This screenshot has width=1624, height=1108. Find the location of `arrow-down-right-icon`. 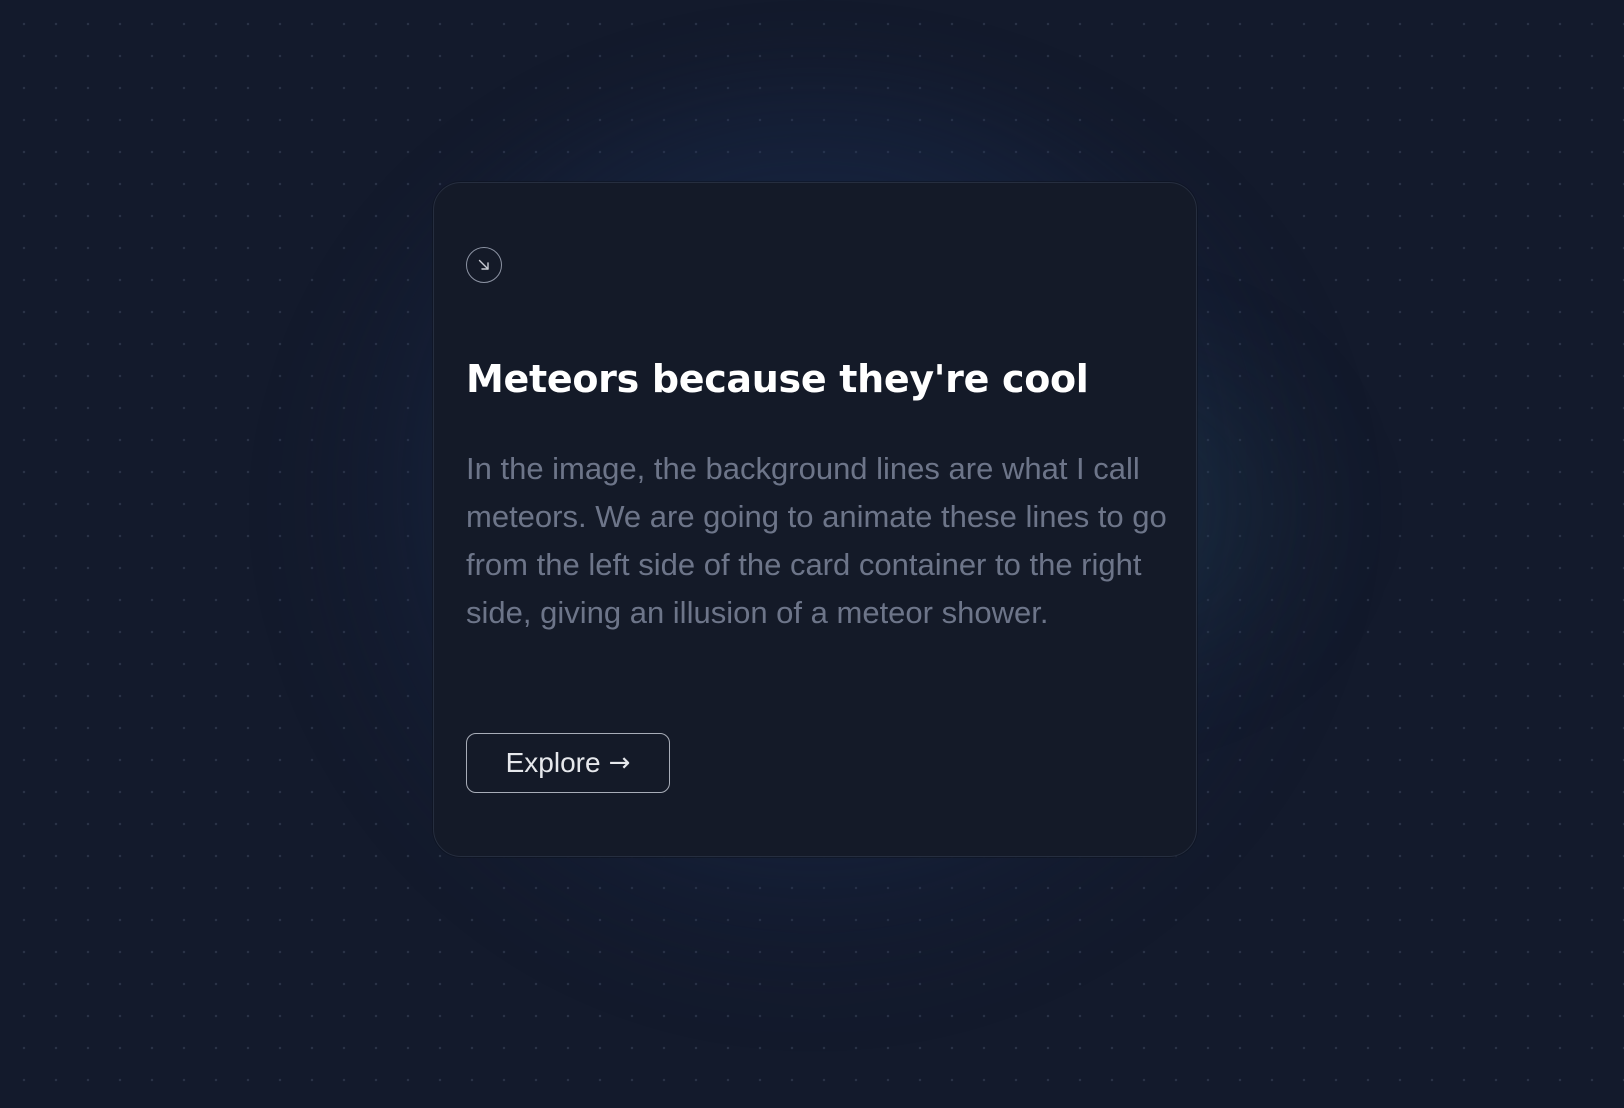

arrow-down-right-icon is located at coordinates (484, 265).